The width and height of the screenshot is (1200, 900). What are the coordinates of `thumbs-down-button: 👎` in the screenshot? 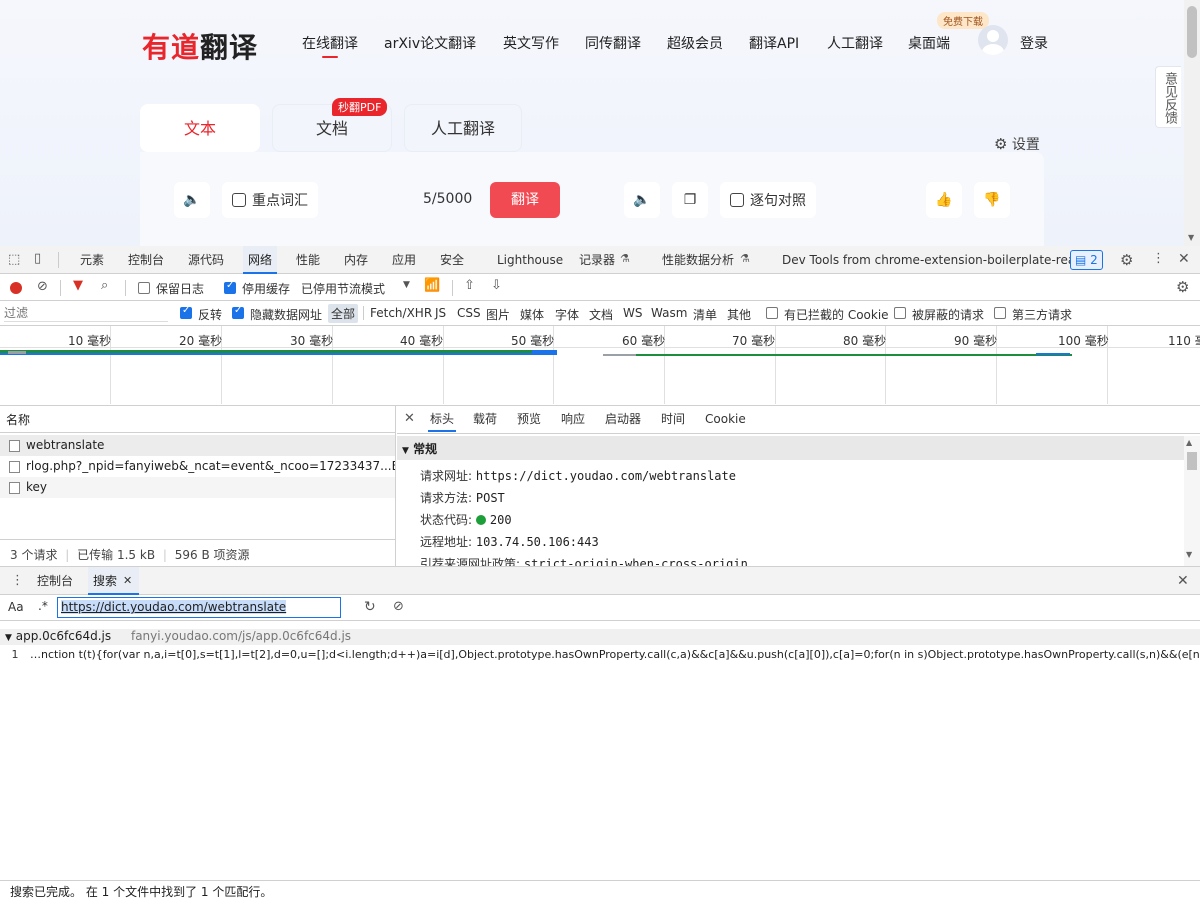 It's located at (992, 200).